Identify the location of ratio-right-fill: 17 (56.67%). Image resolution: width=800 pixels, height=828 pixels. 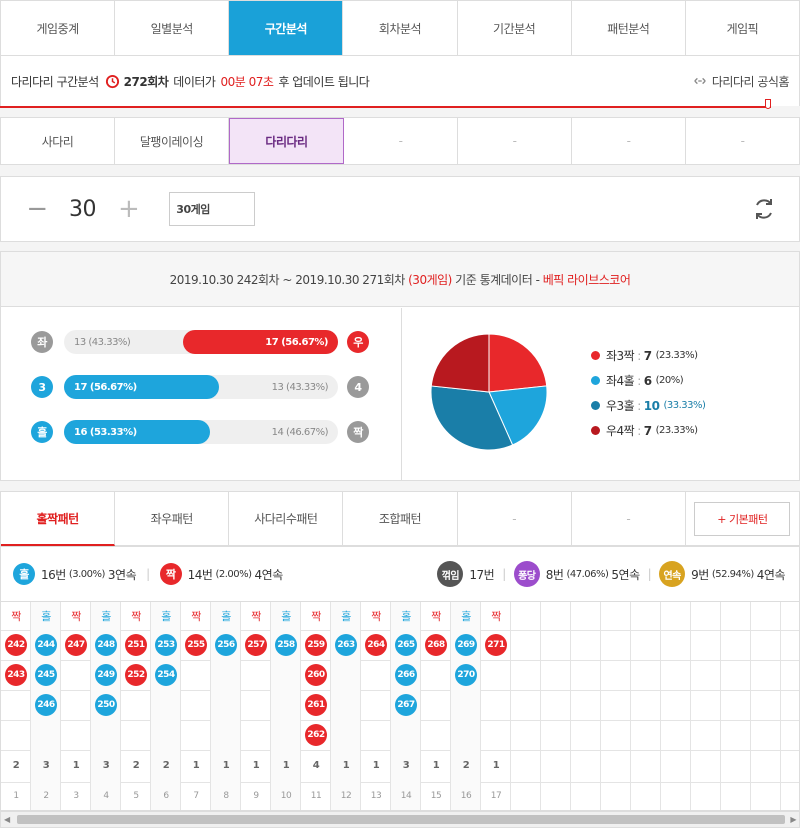
(260, 342).